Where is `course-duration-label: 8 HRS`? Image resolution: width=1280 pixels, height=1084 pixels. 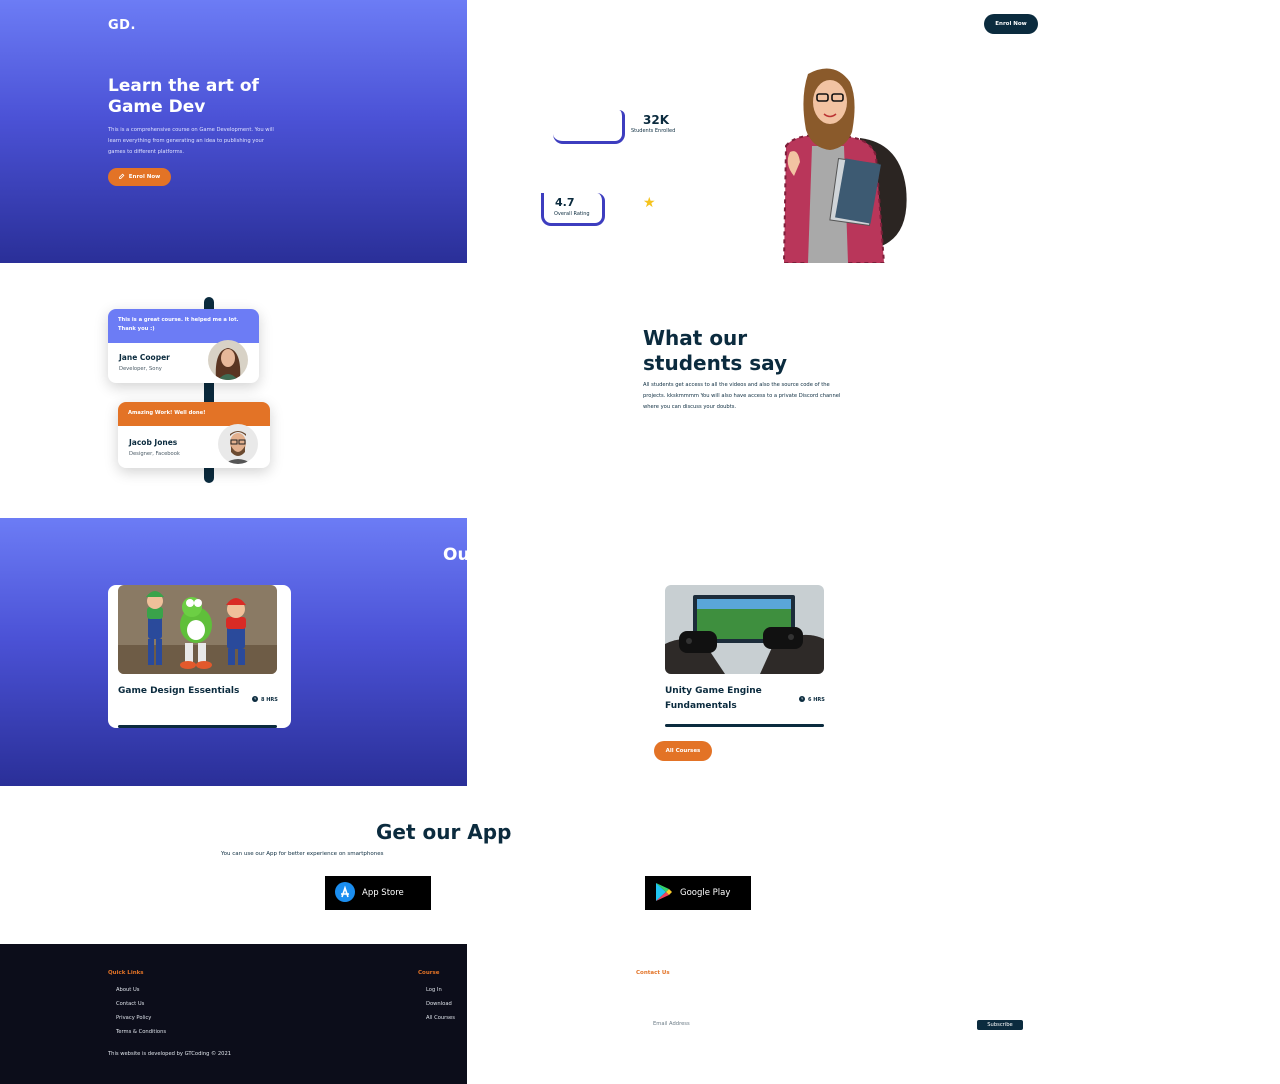 course-duration-label: 8 HRS is located at coordinates (269, 700).